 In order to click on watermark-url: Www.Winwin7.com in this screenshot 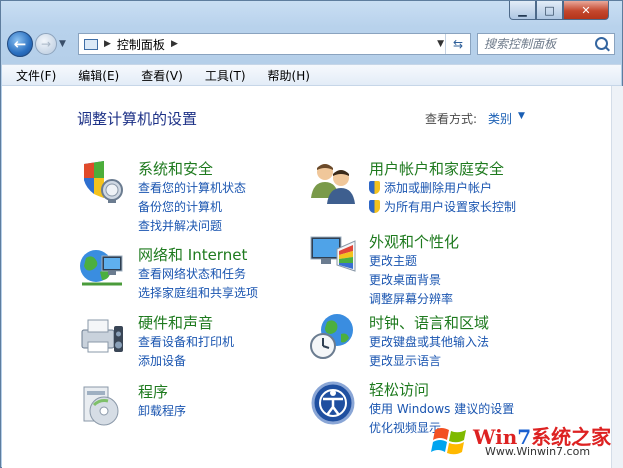, I will do `click(538, 451)`.